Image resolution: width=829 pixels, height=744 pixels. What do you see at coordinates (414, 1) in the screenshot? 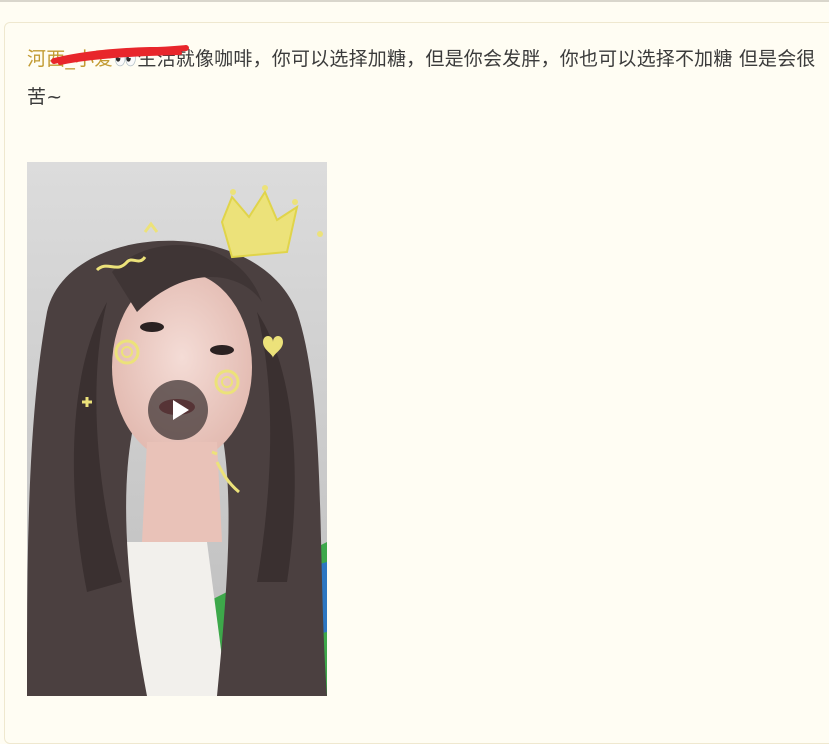
I see `top-divider` at bounding box center [414, 1].